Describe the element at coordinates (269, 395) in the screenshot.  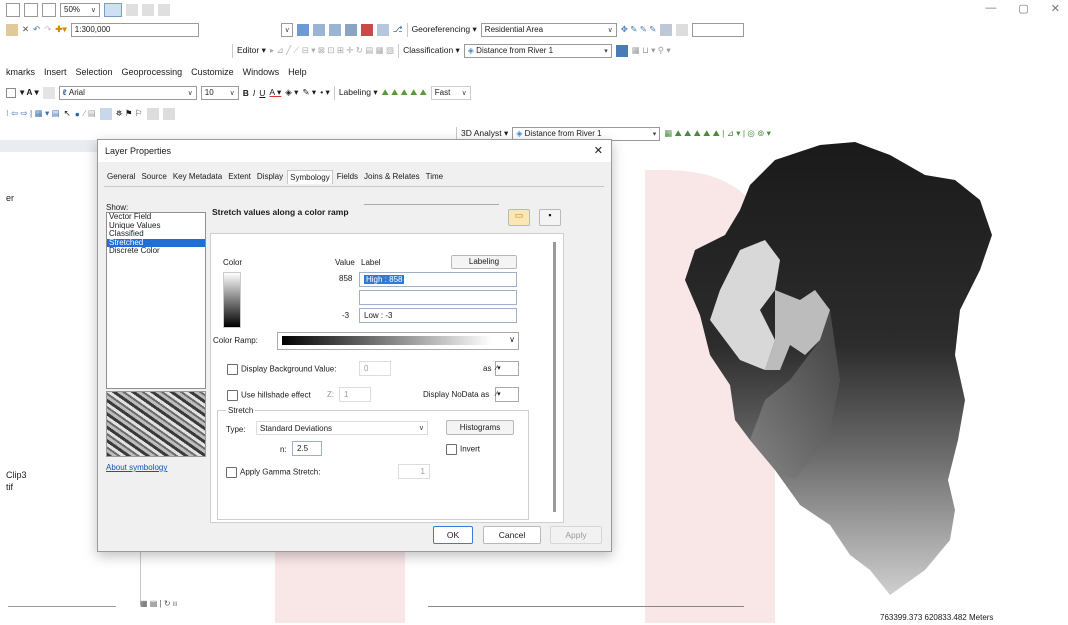
I see `hillshade-option: Use hillshade effect` at that location.